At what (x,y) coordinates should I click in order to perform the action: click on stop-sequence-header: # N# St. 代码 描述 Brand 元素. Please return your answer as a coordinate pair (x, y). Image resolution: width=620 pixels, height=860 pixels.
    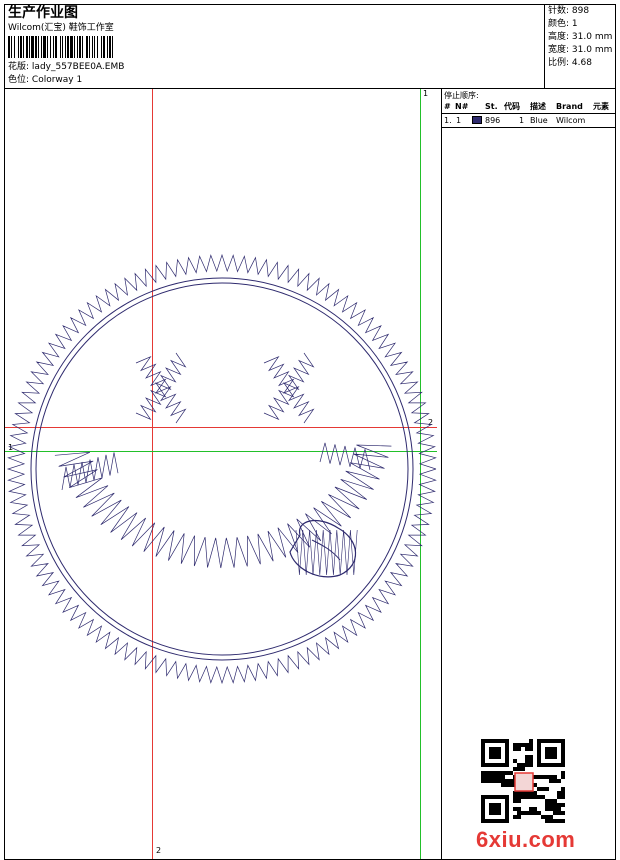
    Looking at the image, I should click on (529, 107).